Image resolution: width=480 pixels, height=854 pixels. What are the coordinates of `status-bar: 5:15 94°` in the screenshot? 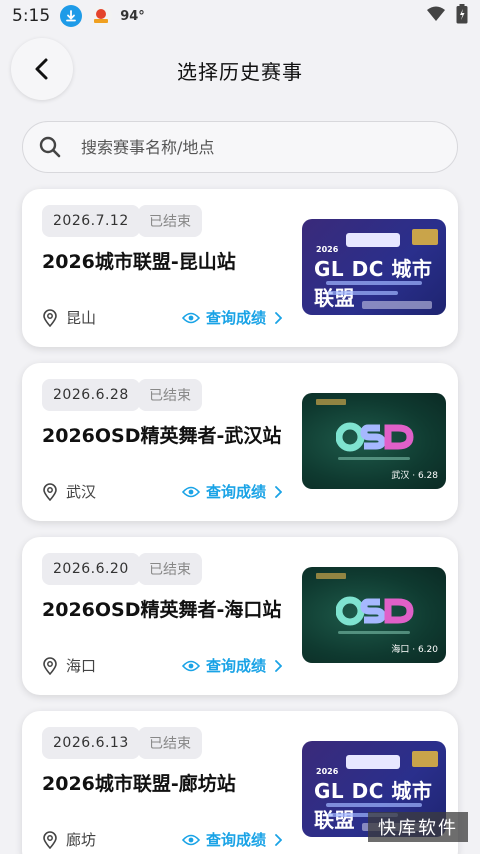 It's located at (240, 16).